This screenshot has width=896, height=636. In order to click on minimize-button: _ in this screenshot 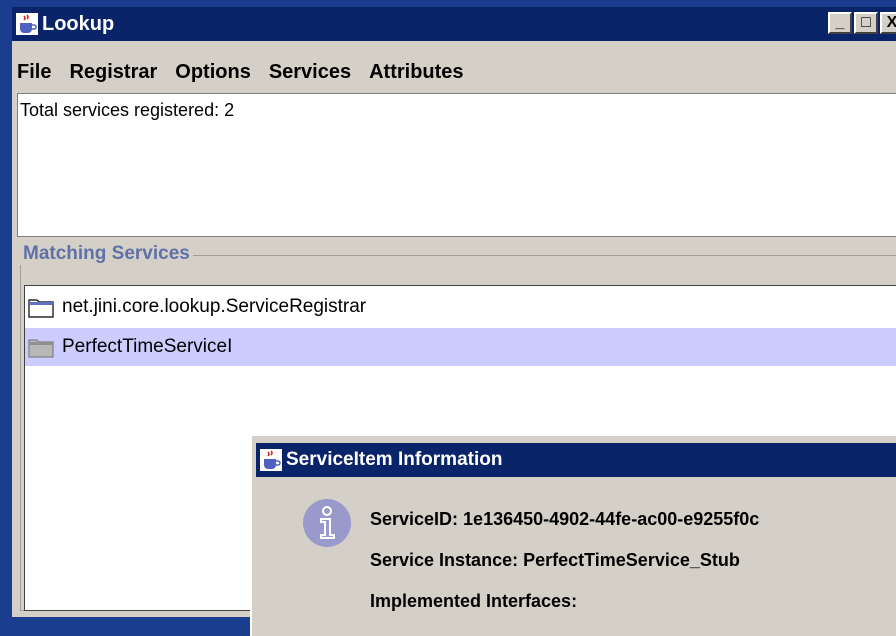, I will do `click(840, 23)`.